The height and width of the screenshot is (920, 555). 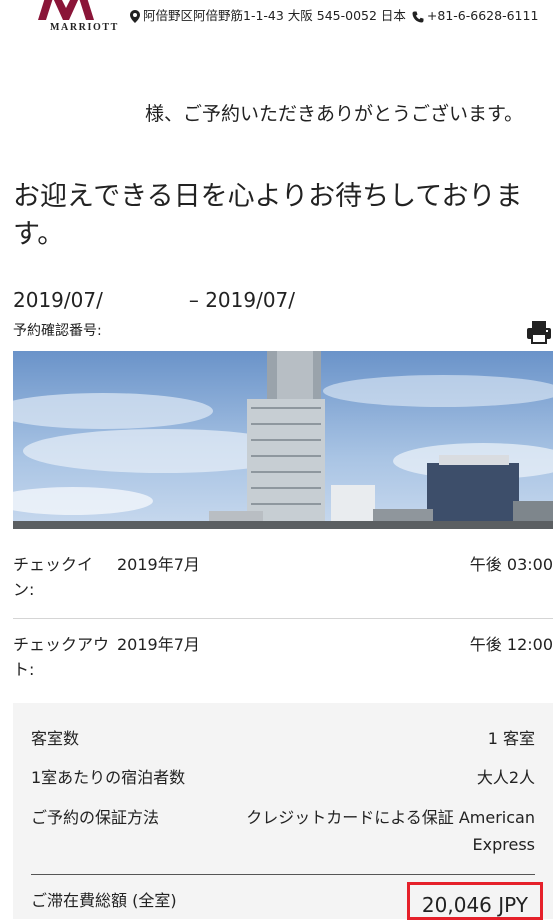 I want to click on brand-wordmark: MARRIOTT, so click(x=84, y=27).